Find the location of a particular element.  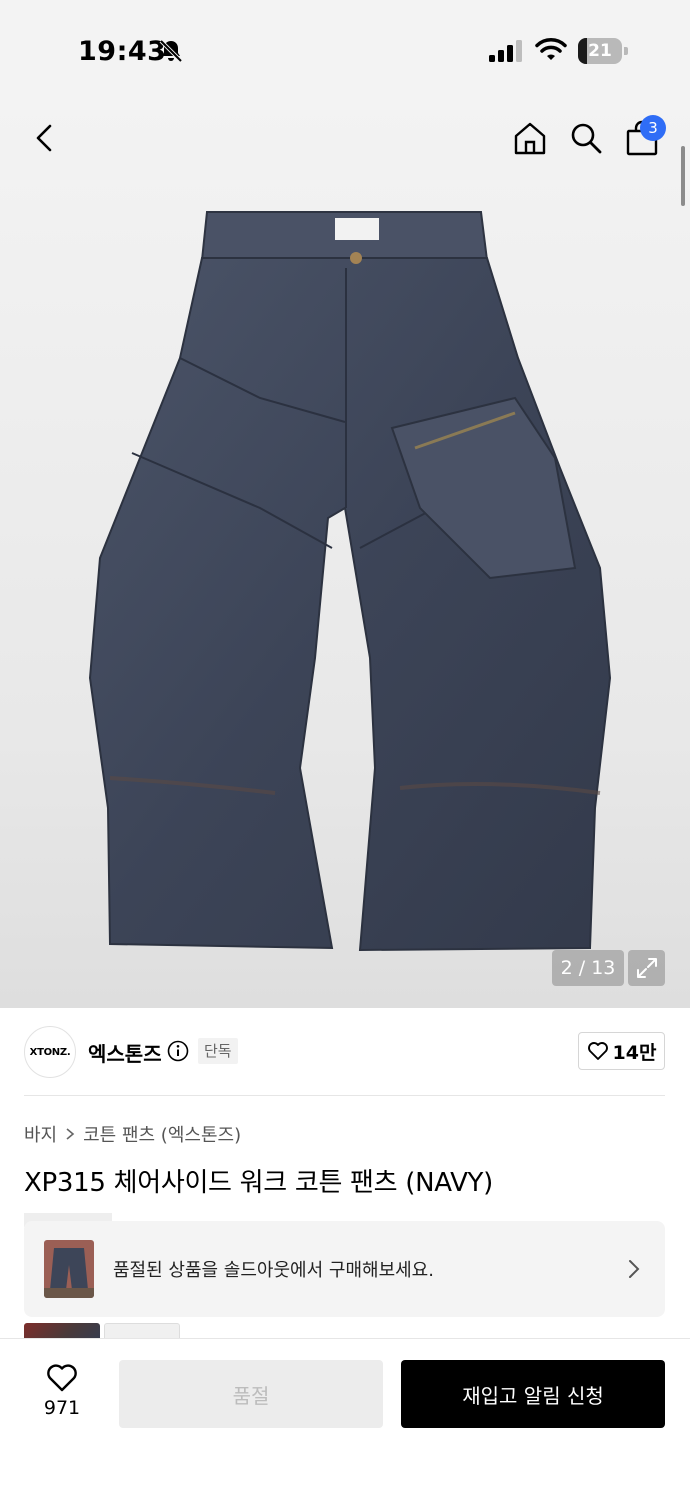

soldout-banner: 품절된 상품을 솔드아웃에서 구매해보세요. is located at coordinates (344, 1269).